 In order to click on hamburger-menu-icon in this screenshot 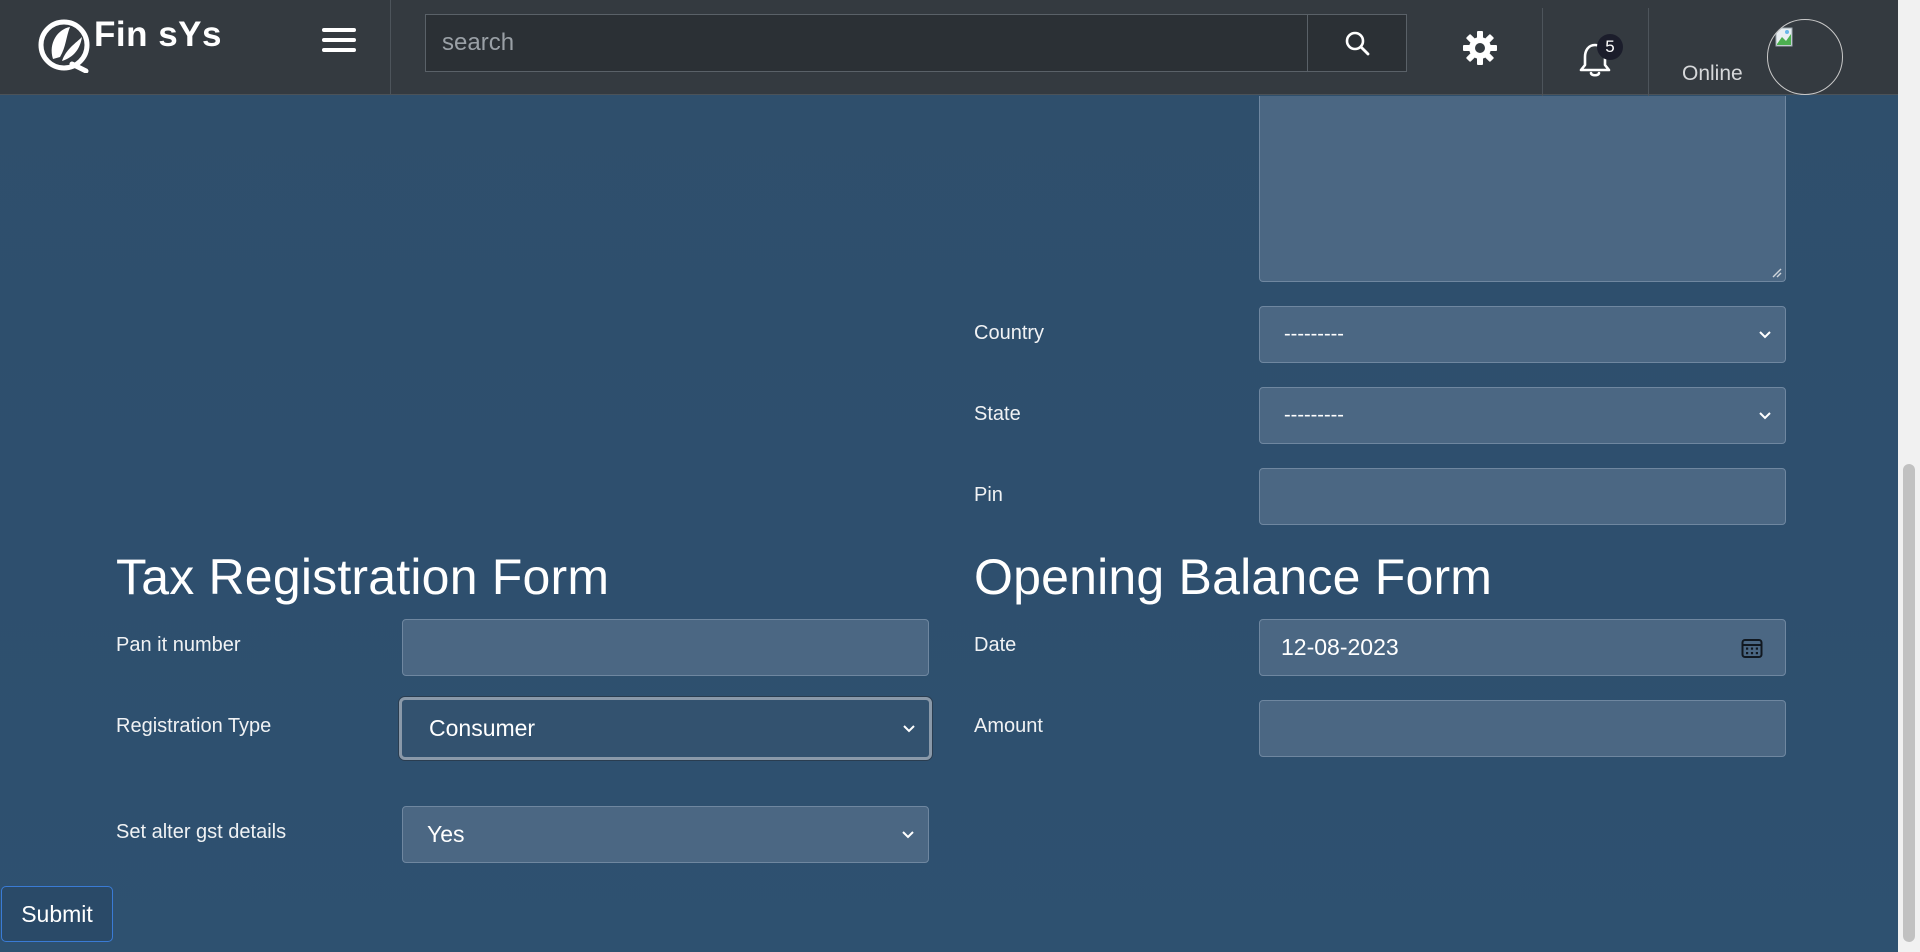, I will do `click(339, 30)`.